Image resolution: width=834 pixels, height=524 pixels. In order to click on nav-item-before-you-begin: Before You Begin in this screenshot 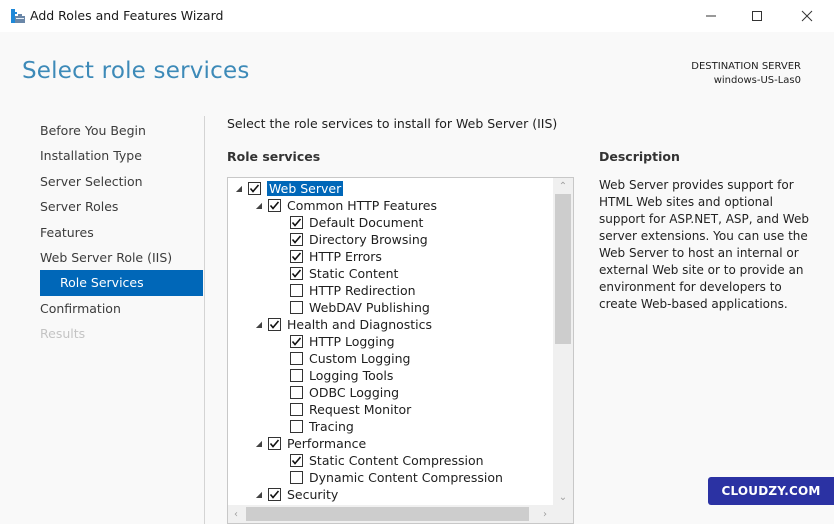, I will do `click(121, 130)`.